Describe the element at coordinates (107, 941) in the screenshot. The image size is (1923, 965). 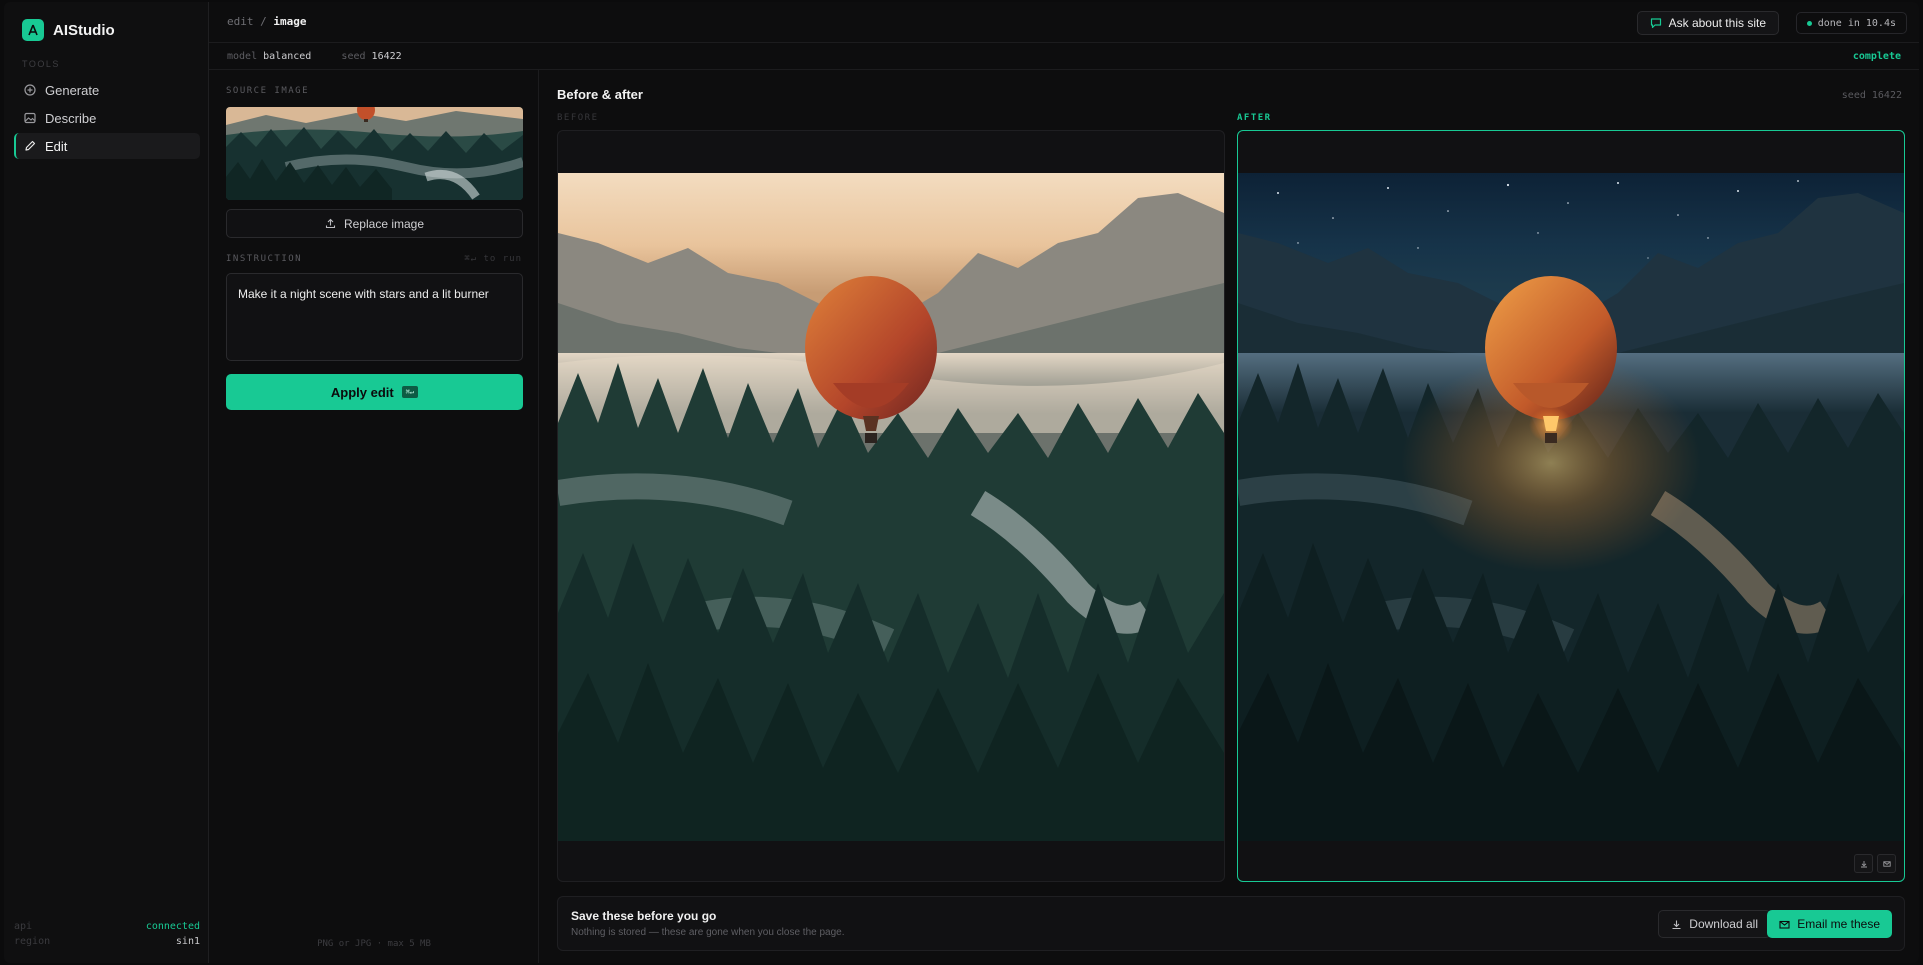
I see `status-row-region: region sin1` at that location.